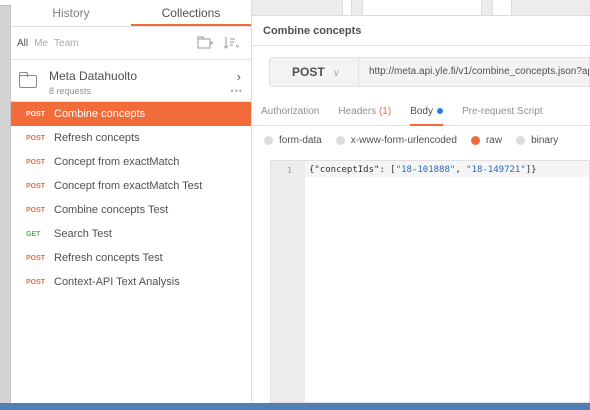  Describe the element at coordinates (496, 170) in the screenshot. I see `code-string: "18-149721"` at that location.